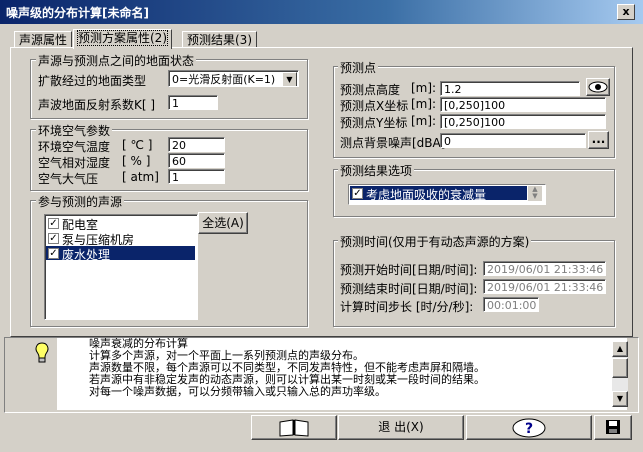  I want to click on exit-button: 退 出(X), so click(401, 427).